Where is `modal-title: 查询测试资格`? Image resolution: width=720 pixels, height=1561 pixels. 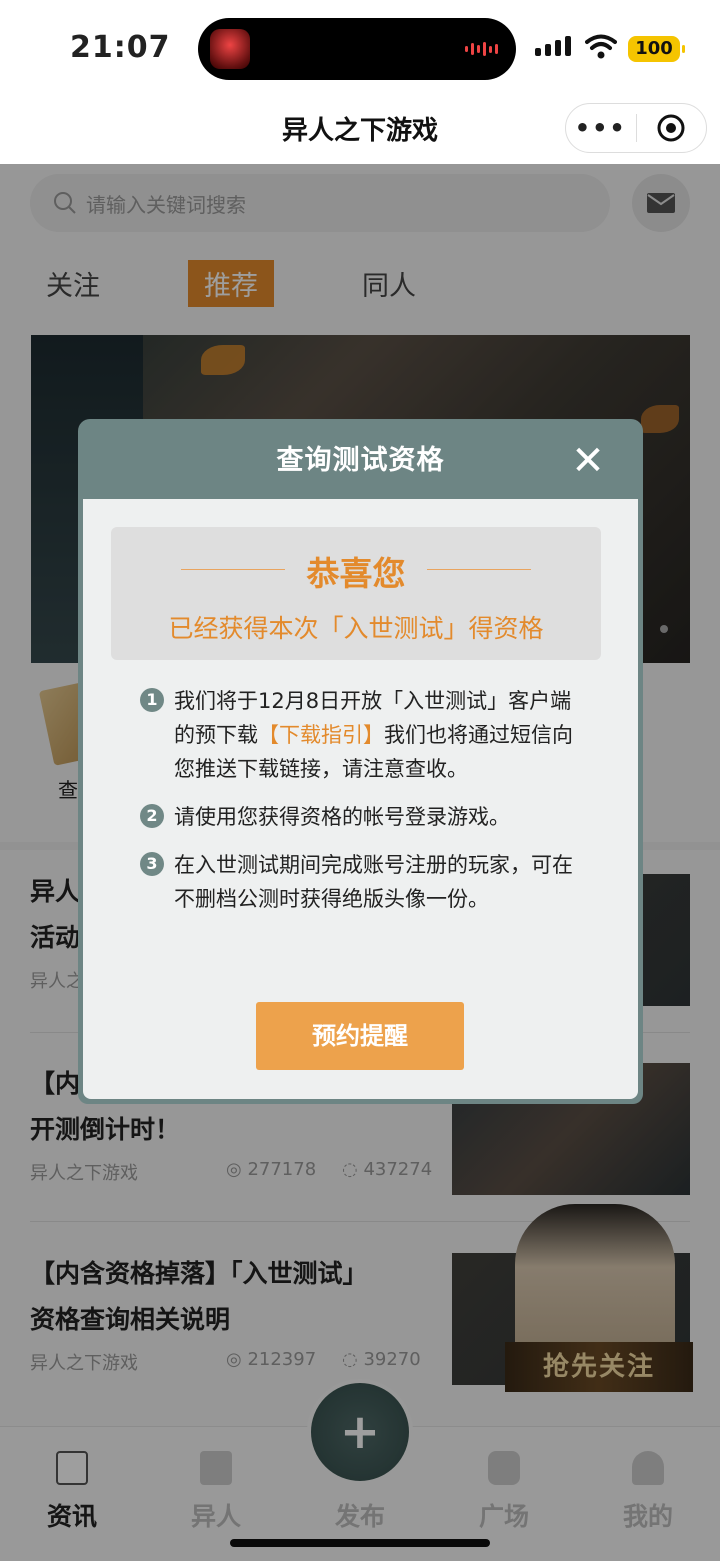 modal-title: 查询测试资格 is located at coordinates (360, 460).